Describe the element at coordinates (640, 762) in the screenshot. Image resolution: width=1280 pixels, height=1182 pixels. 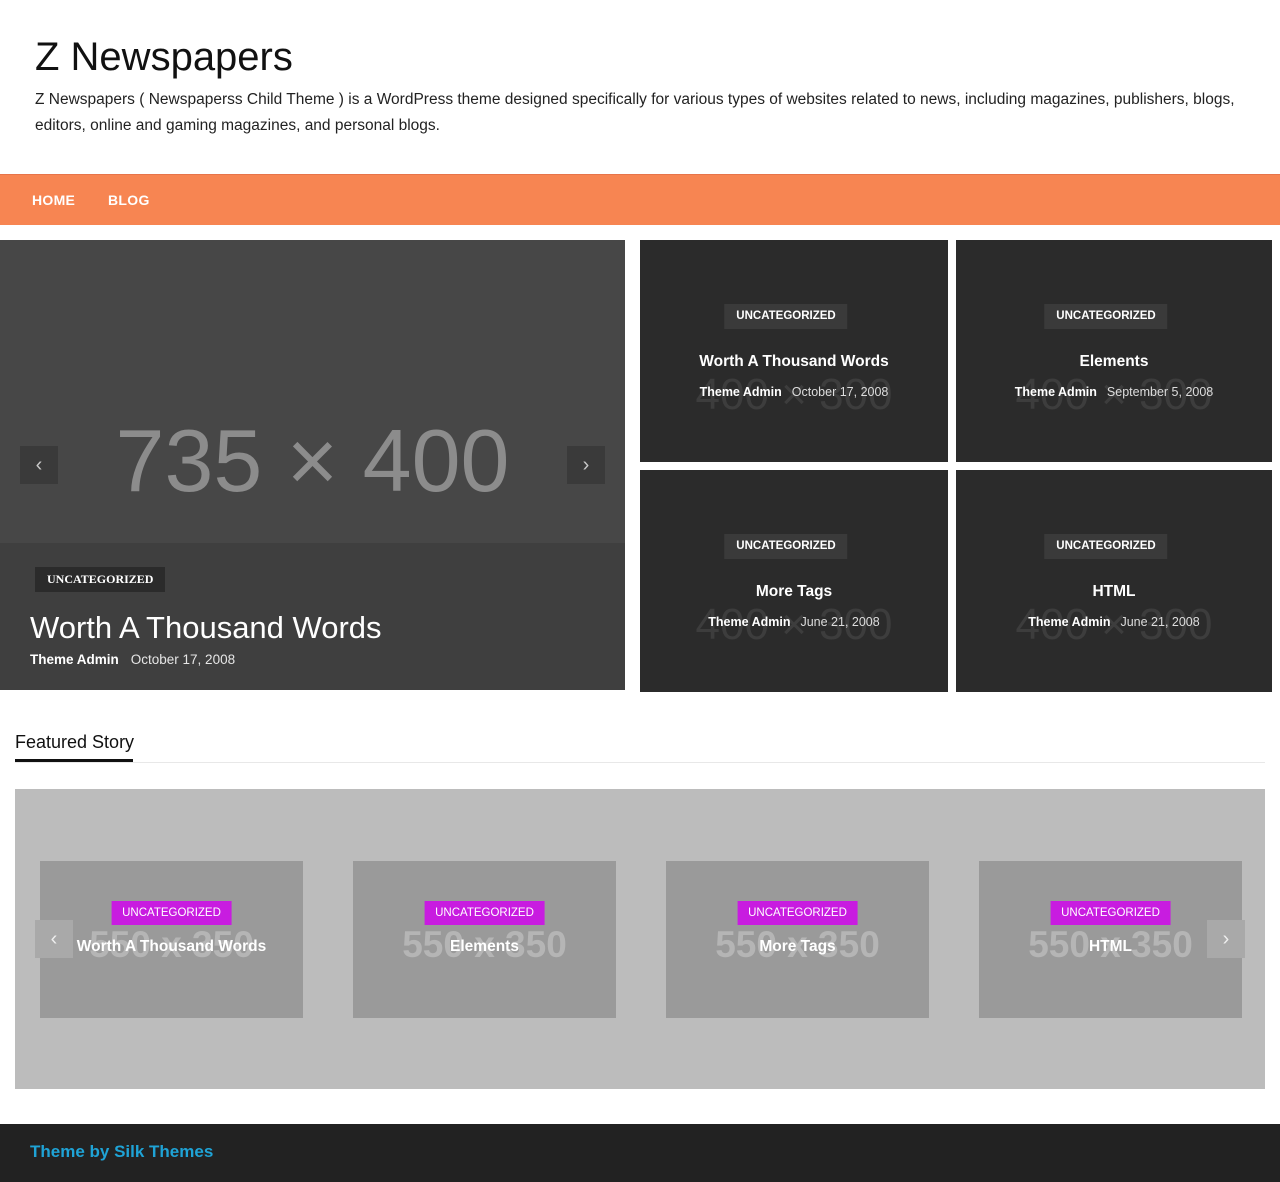
I see `section-divider` at that location.